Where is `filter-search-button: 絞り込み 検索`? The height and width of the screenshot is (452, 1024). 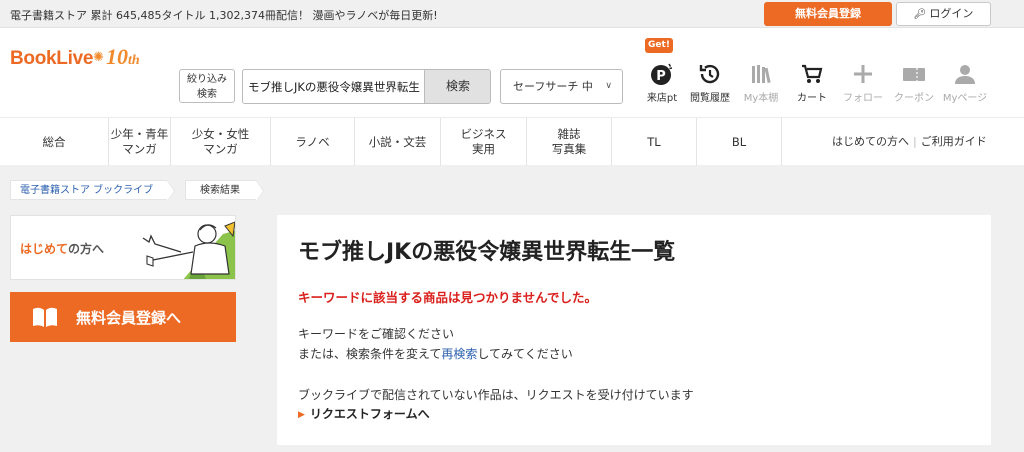 filter-search-button: 絞り込み 検索 is located at coordinates (207, 86).